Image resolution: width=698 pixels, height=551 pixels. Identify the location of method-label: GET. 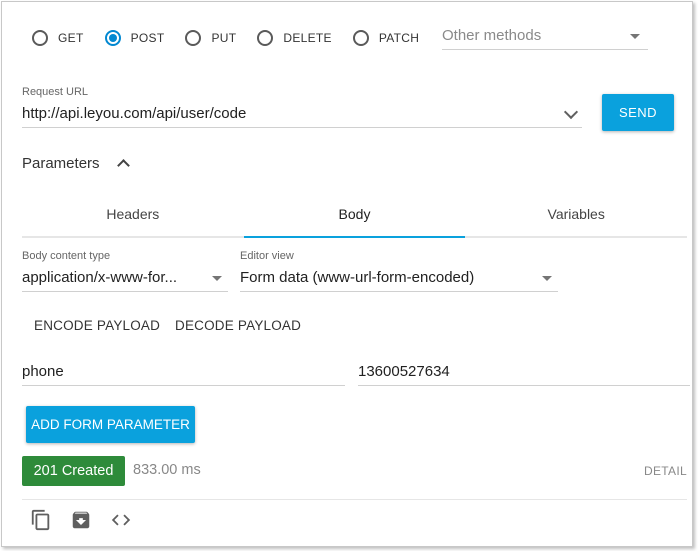
(71, 38).